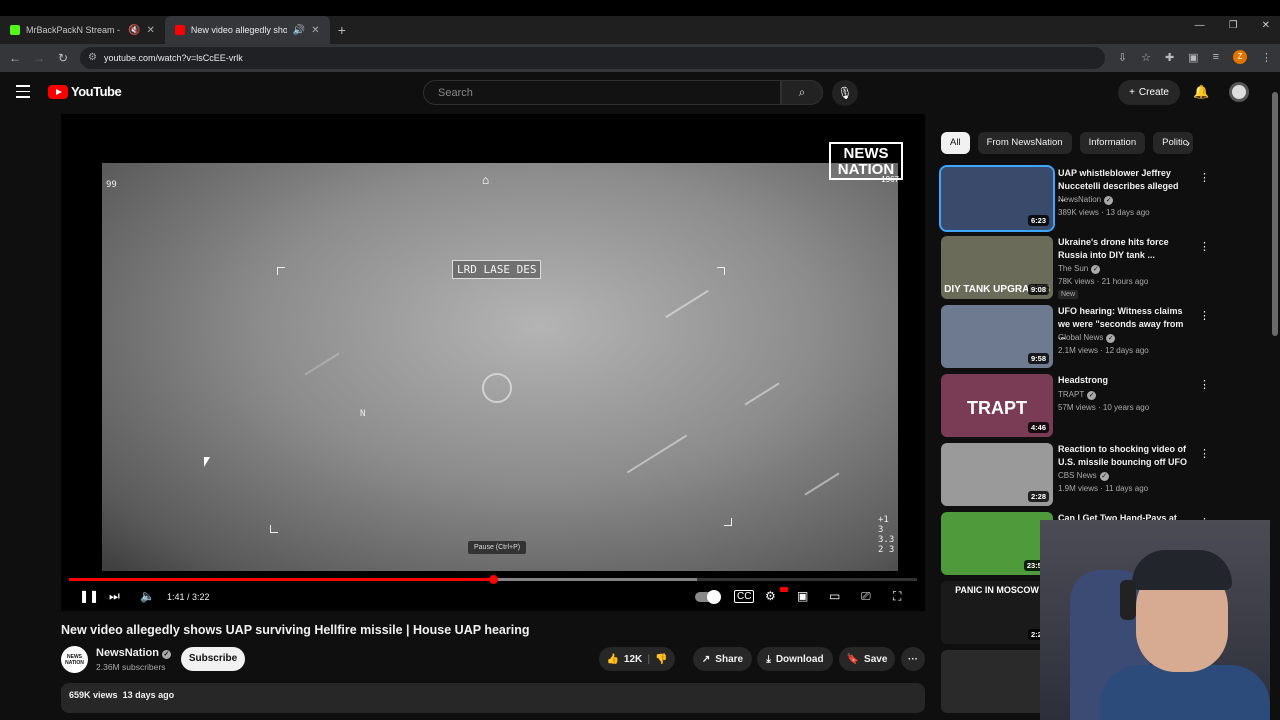 The height and width of the screenshot is (720, 1280). Describe the element at coordinates (238, 30) in the screenshot. I see `tab-title: New video allegedly shows` at that location.